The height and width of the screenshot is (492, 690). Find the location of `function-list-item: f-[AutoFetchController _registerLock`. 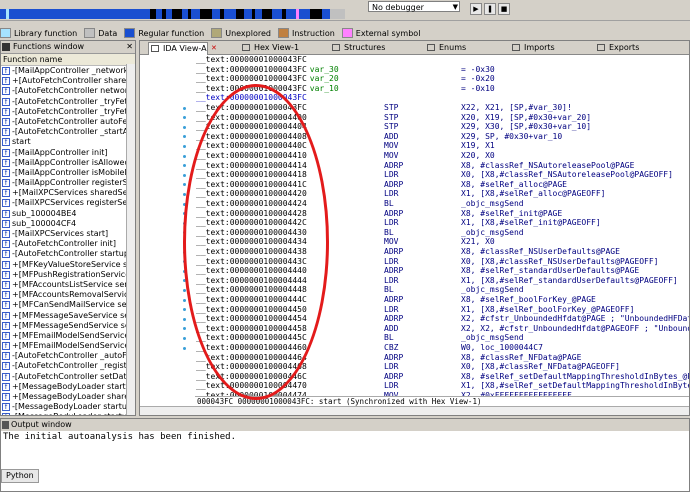

function-list-item: f-[AutoFetchController _registerLock is located at coordinates (68, 366).